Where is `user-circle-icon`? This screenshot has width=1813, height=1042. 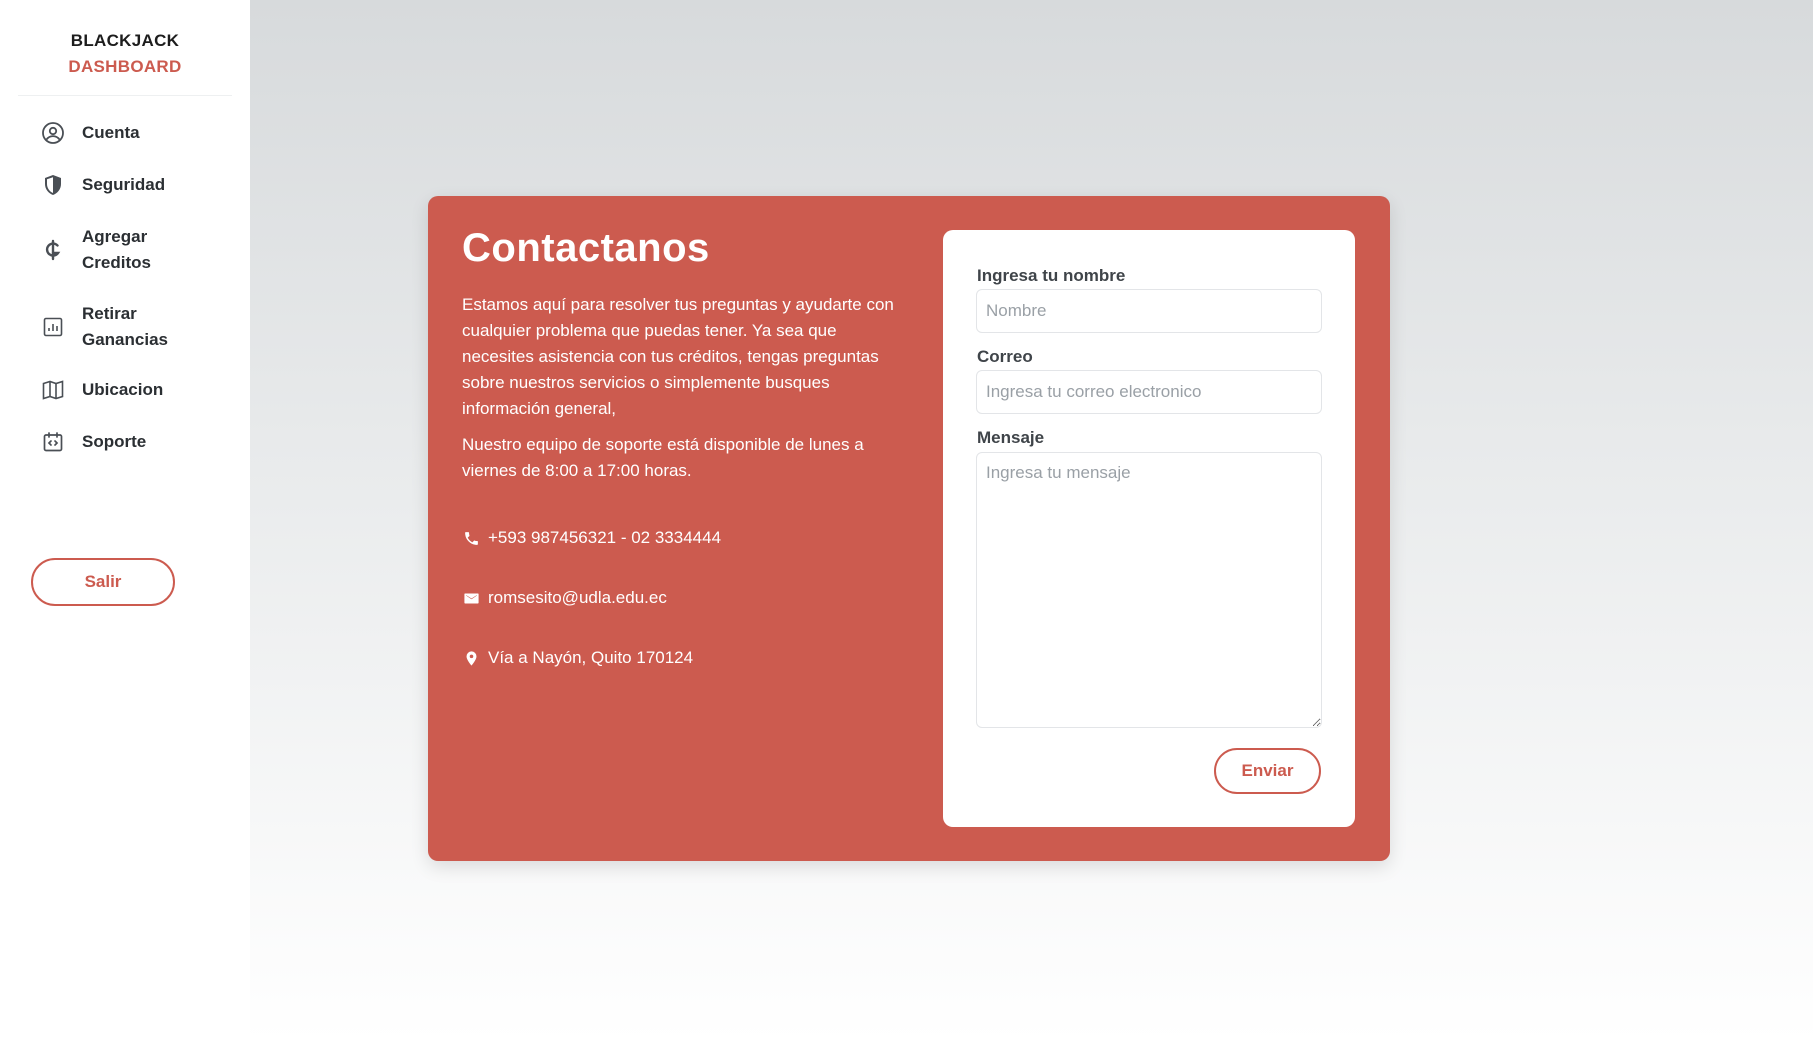 user-circle-icon is located at coordinates (53, 133).